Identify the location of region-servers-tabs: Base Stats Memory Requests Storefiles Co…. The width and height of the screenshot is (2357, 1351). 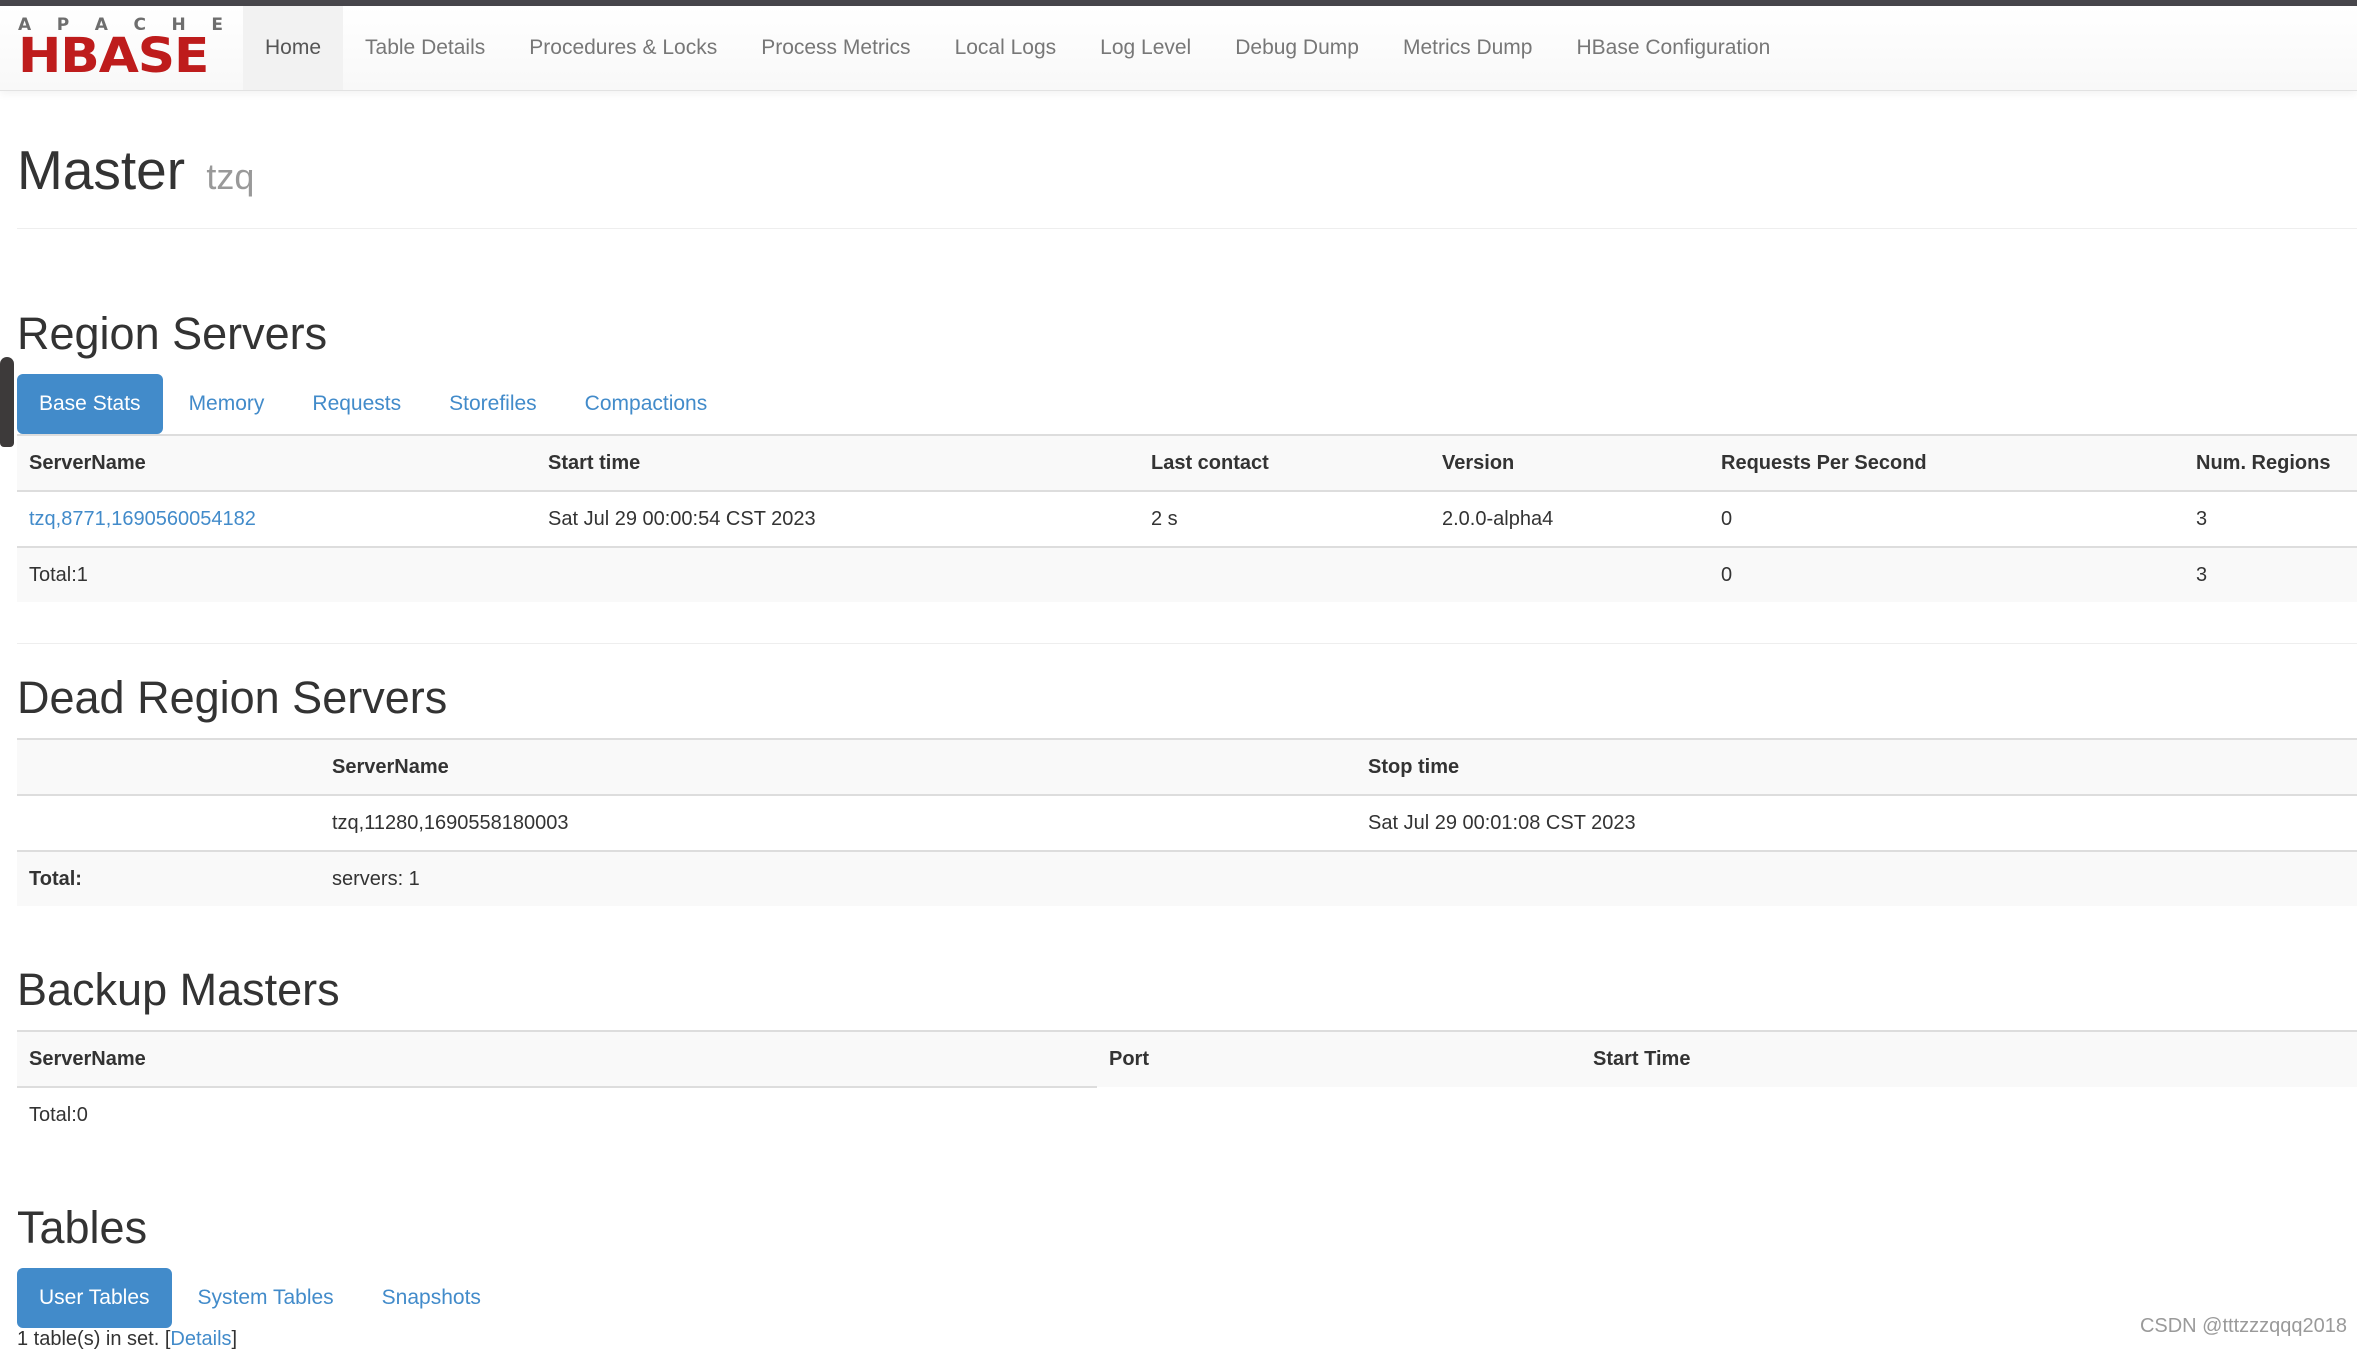
(375, 404).